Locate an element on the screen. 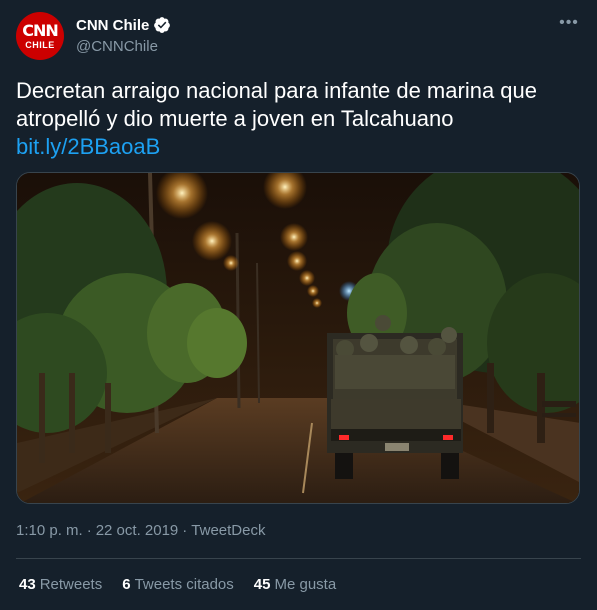 This screenshot has width=597, height=610. tweet-date: 22 oct. 2019 is located at coordinates (137, 530).